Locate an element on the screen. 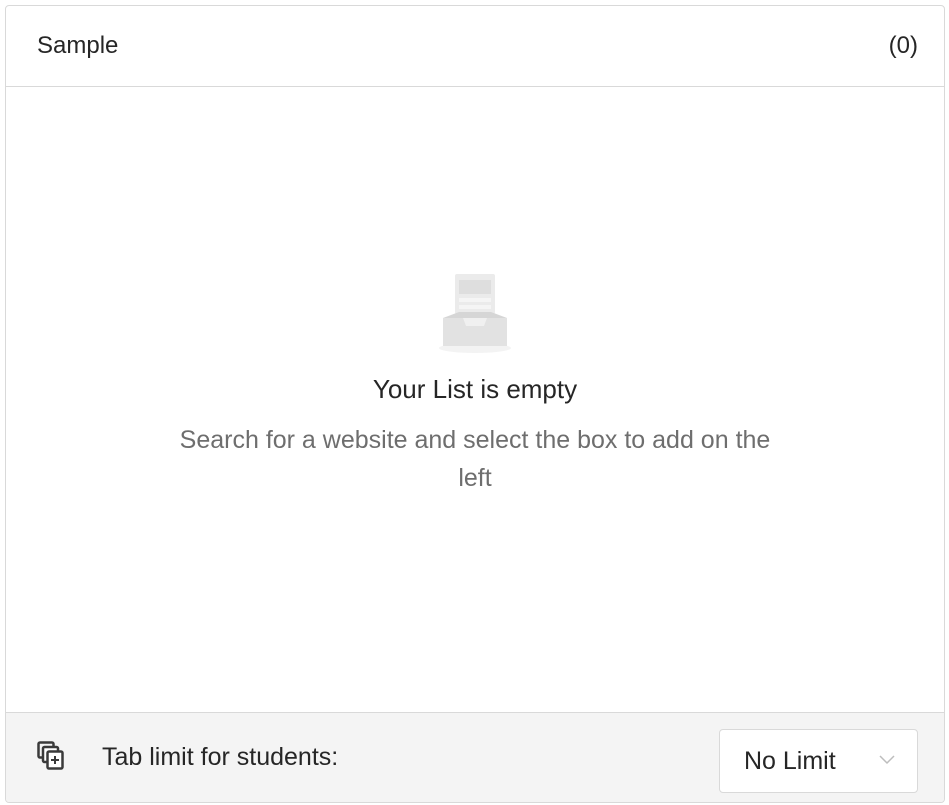  empty-inbox-icon is located at coordinates (475, 313).